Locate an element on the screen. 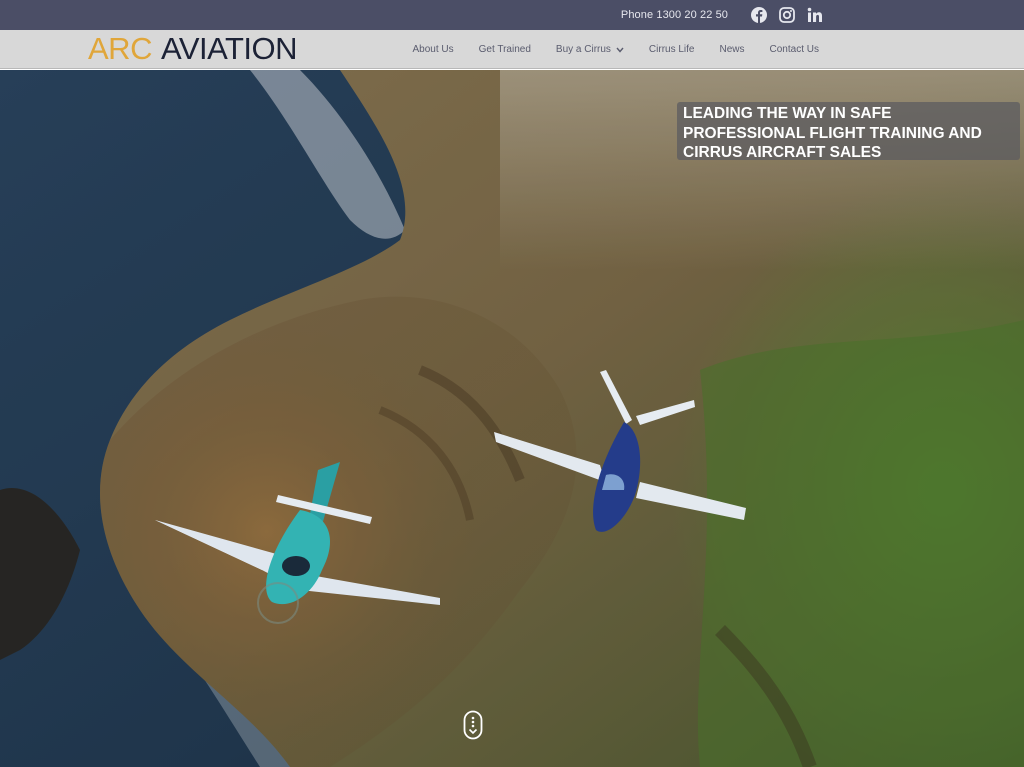 The width and height of the screenshot is (1024, 767). logo-arc-text: ARC is located at coordinates (120, 48).